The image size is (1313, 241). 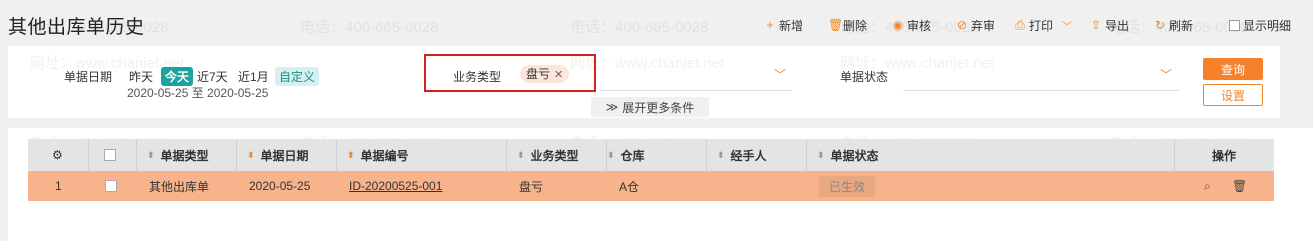 I want to click on th-biz-type-label: 业务类型, so click(x=554, y=155).